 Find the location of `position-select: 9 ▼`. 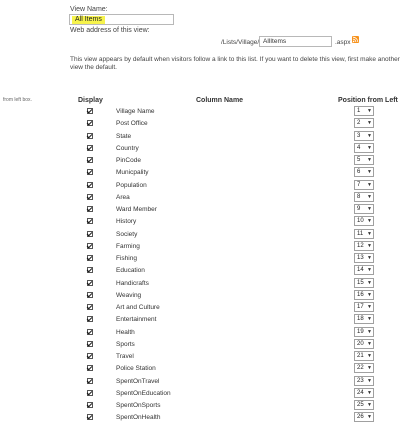

position-select: 9 ▼ is located at coordinates (364, 209).